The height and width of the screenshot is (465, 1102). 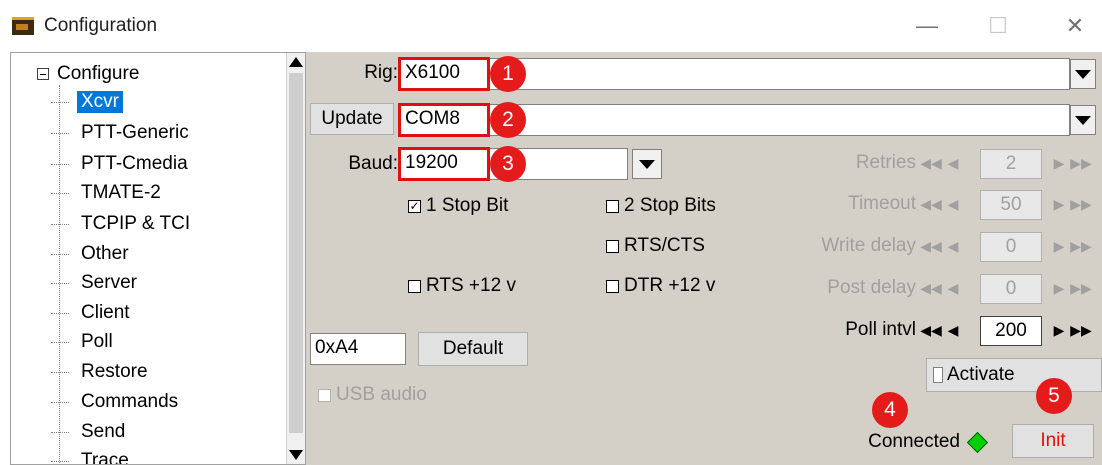 What do you see at coordinates (953, 163) in the screenshot?
I see `retries-decrease-icon: ◀` at bounding box center [953, 163].